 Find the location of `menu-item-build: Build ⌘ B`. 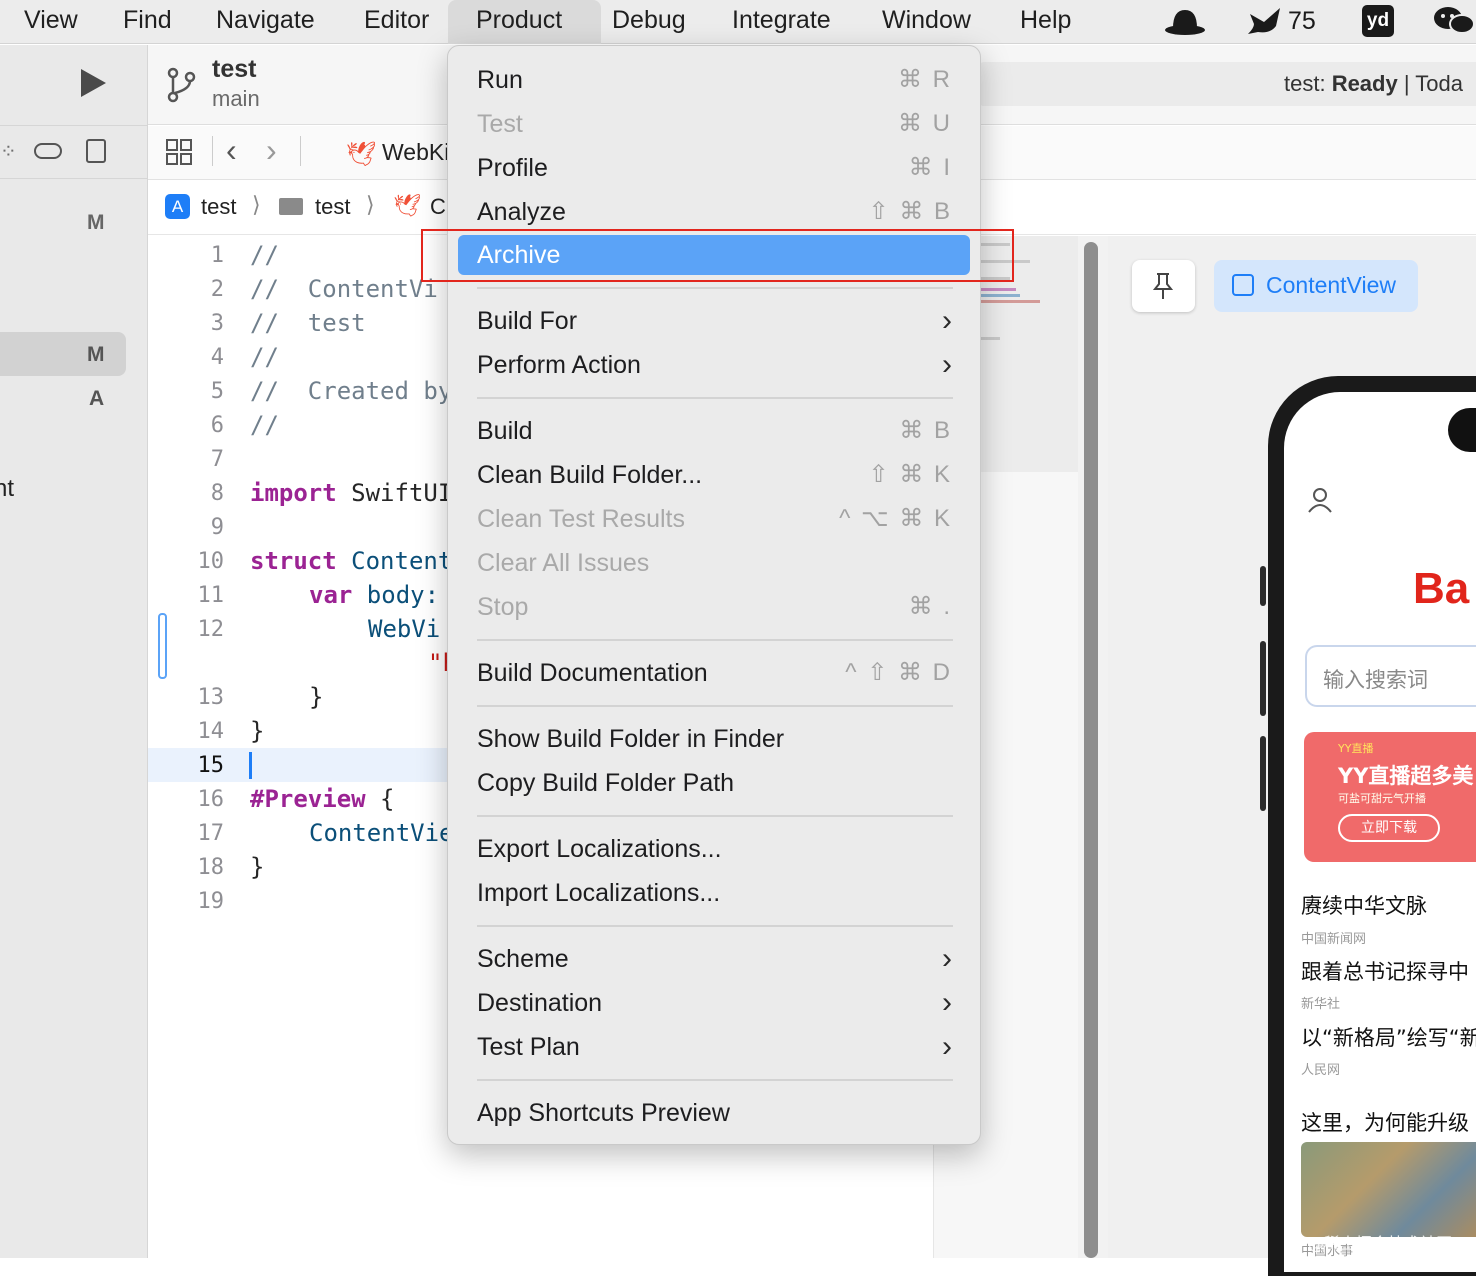

menu-item-build: Build ⌘ B is located at coordinates (714, 431).